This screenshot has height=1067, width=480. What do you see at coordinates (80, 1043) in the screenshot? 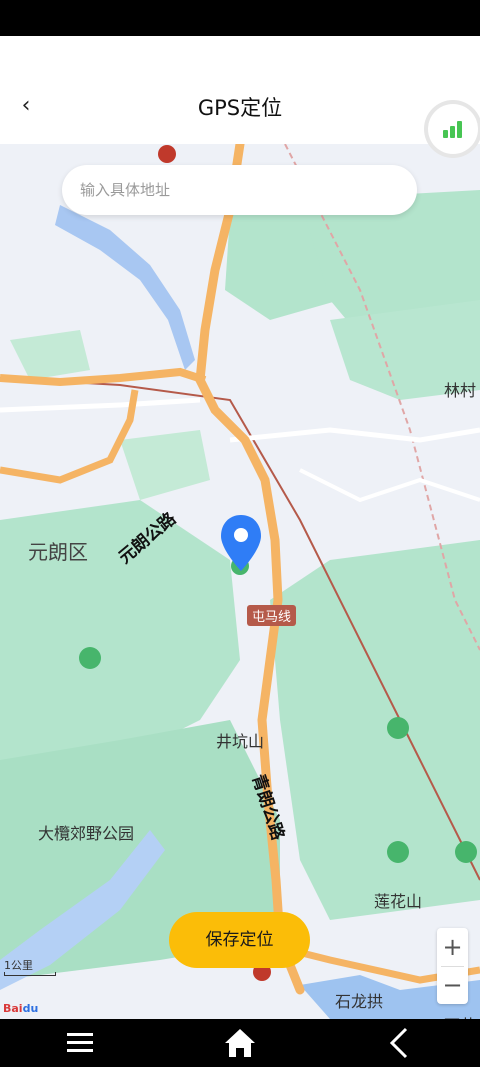
I see `menu-icon` at bounding box center [80, 1043].